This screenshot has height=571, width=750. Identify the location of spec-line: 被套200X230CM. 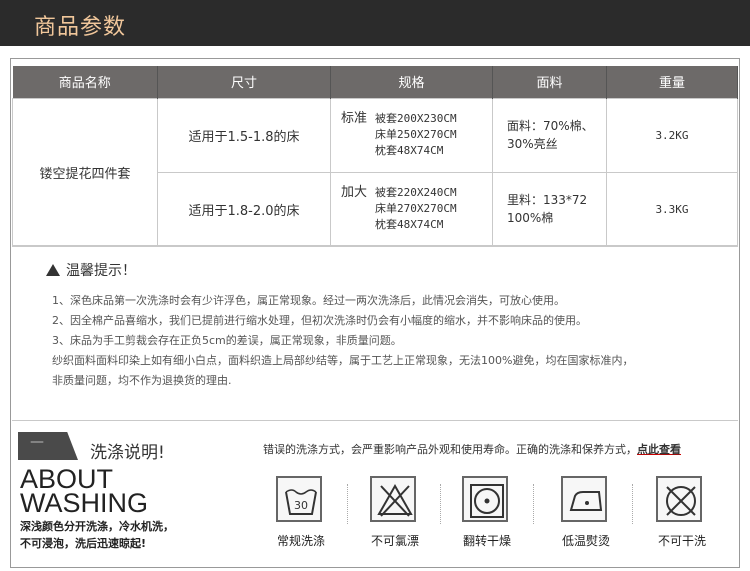
(416, 118).